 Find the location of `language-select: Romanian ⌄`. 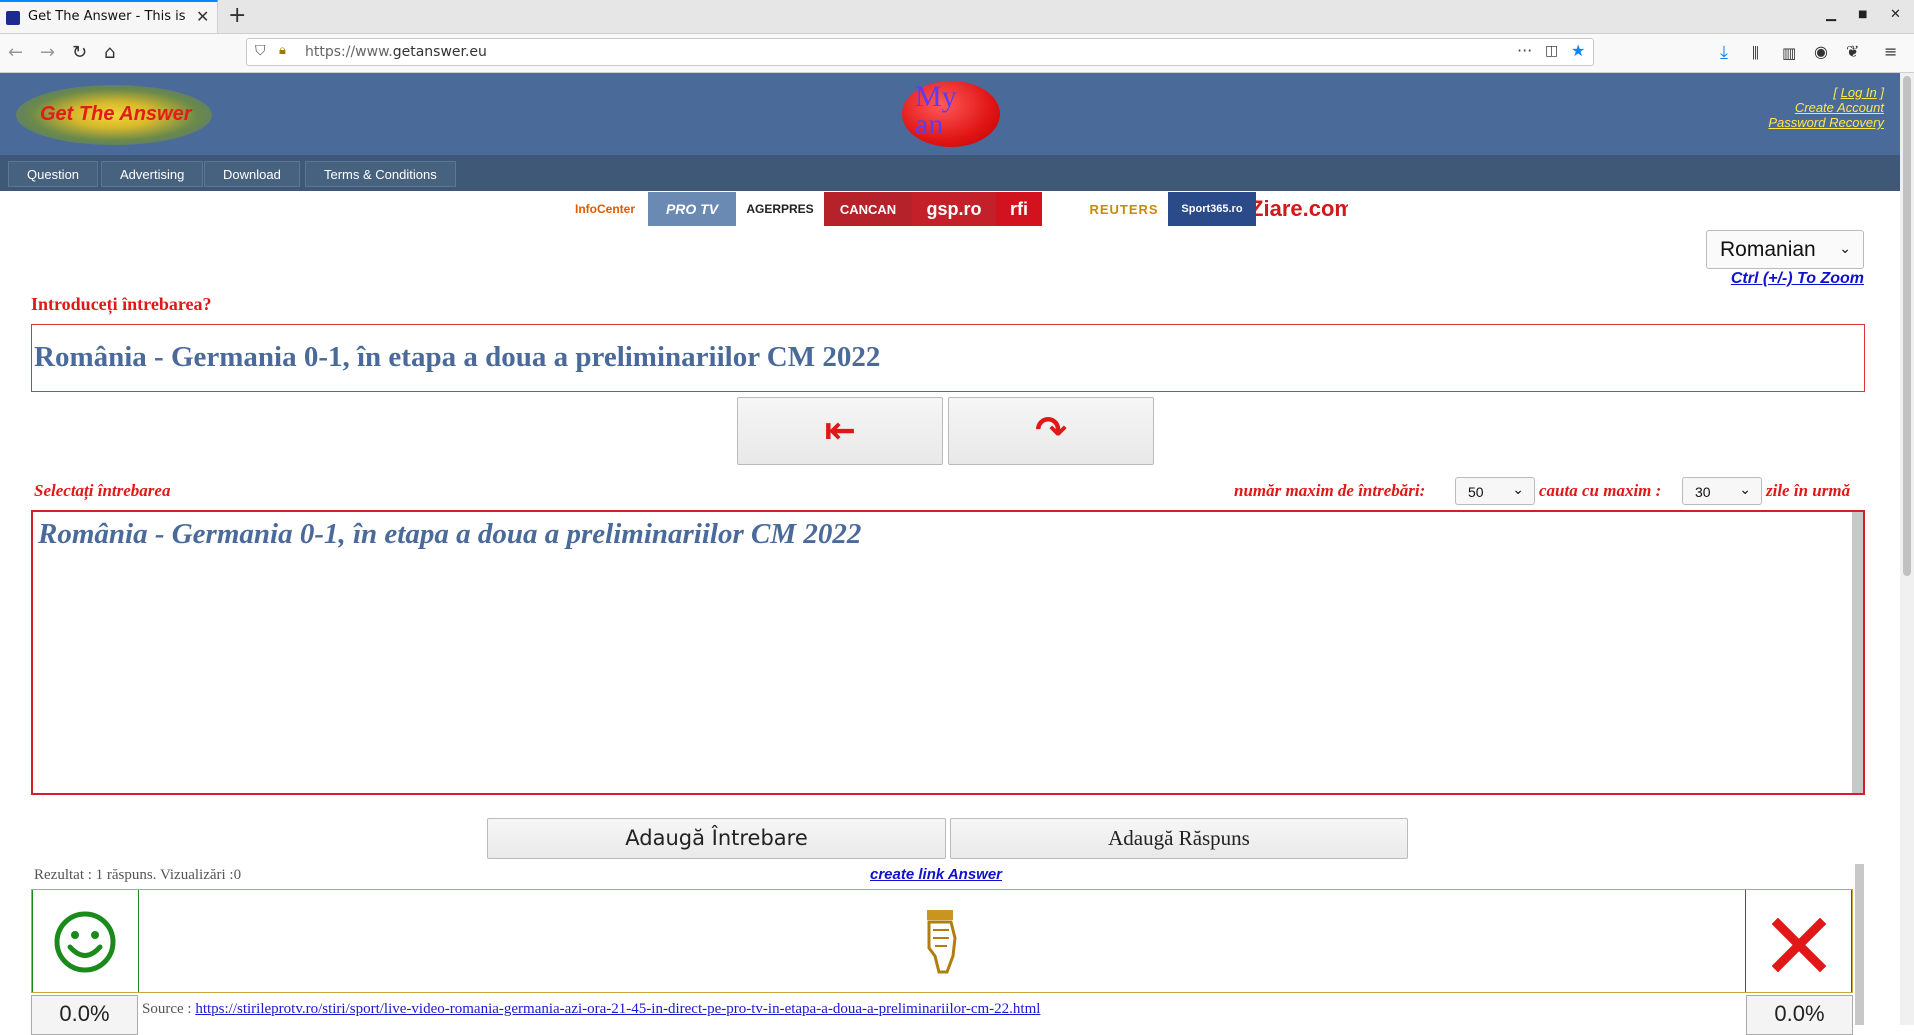

language-select: Romanian ⌄ is located at coordinates (1785, 249).